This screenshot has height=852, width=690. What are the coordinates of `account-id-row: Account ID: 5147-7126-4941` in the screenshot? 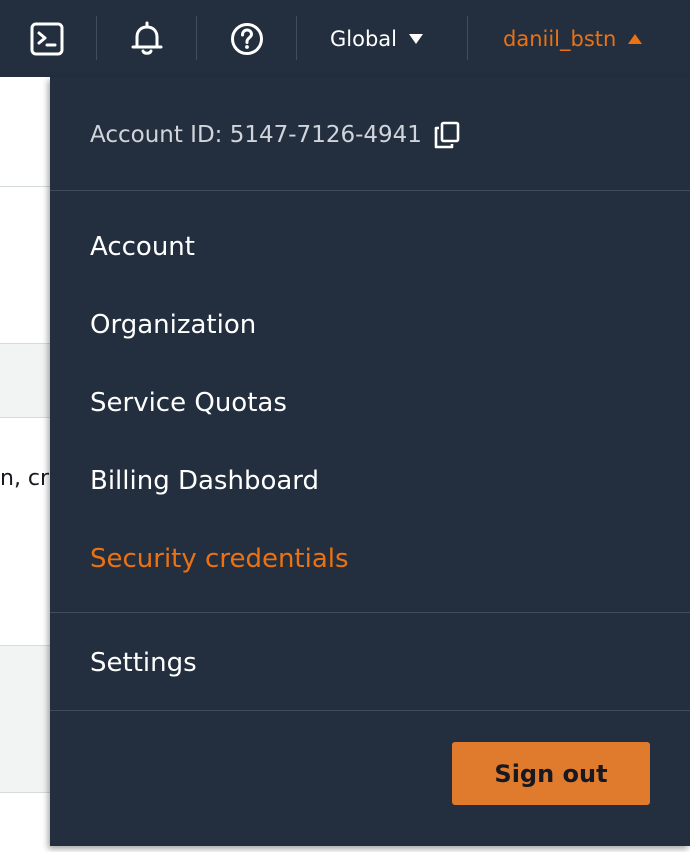 It's located at (275, 135).